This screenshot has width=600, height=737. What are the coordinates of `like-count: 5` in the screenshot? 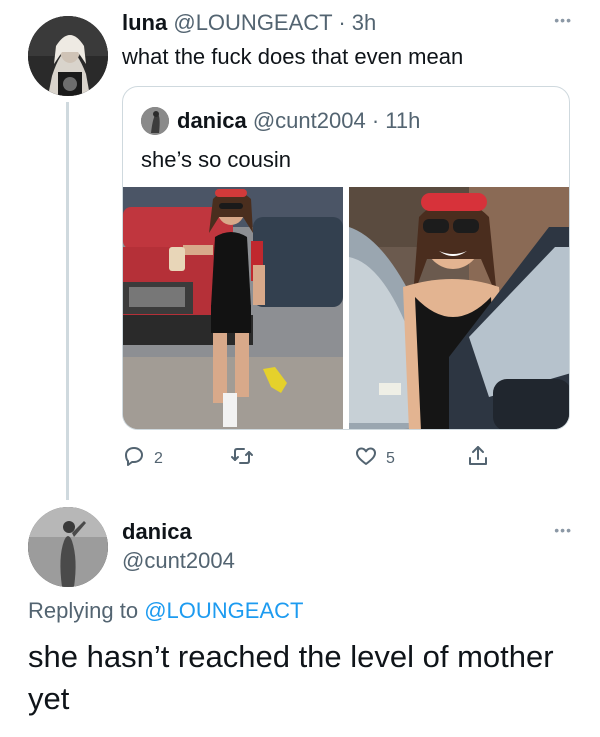 It's located at (390, 458).